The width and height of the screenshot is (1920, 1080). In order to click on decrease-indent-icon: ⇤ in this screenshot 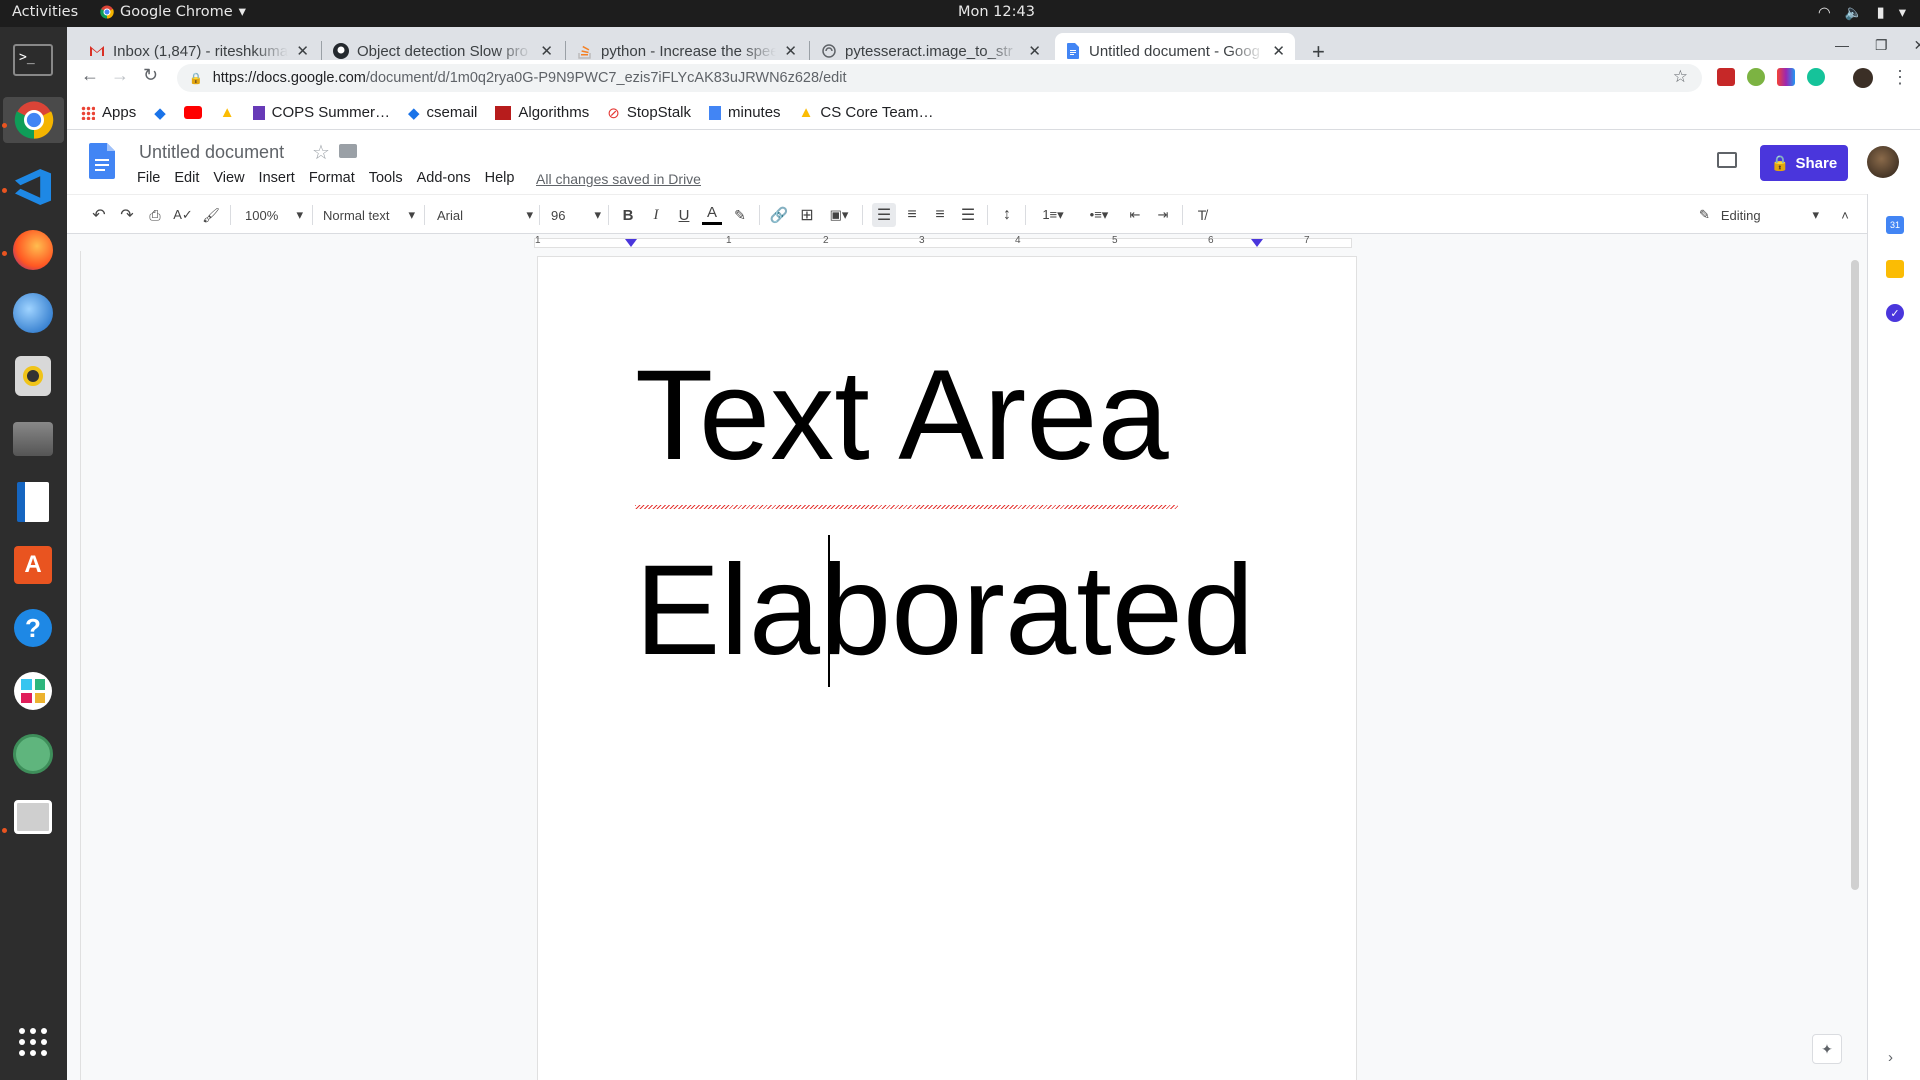, I will do `click(1135, 215)`.